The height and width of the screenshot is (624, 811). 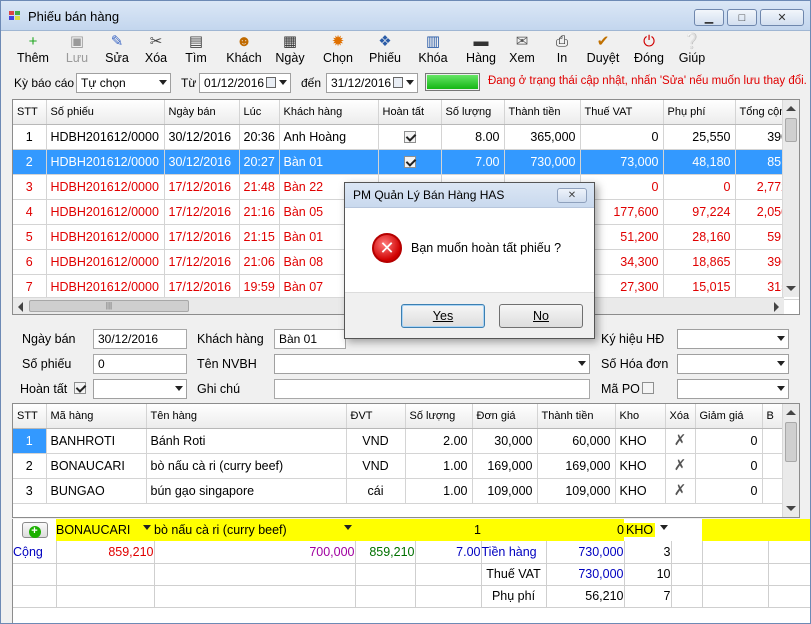 I want to click on toolbar-button-14: ⏻ Đóng, so click(x=649, y=51).